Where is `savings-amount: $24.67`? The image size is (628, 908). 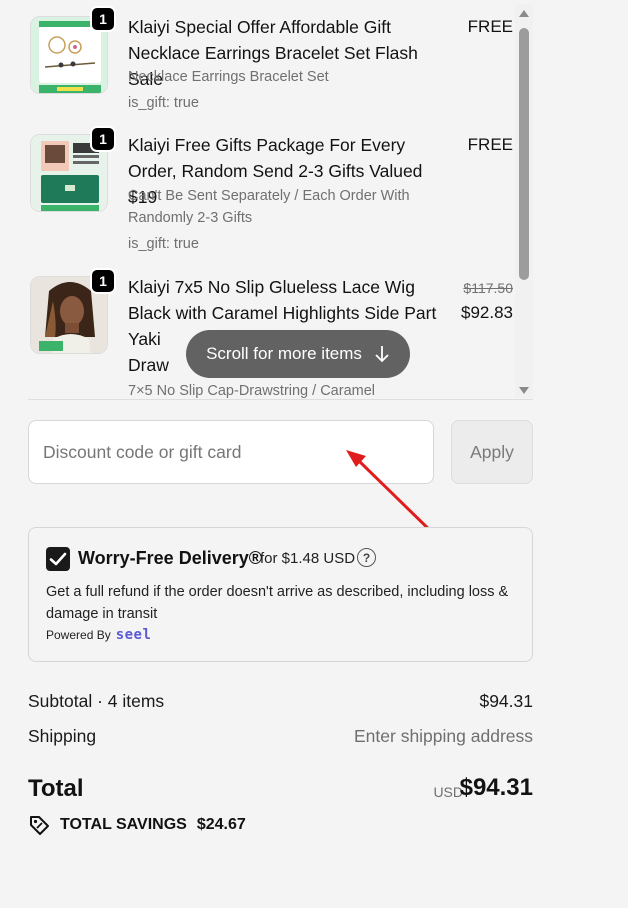
savings-amount: $24.67 is located at coordinates (221, 824).